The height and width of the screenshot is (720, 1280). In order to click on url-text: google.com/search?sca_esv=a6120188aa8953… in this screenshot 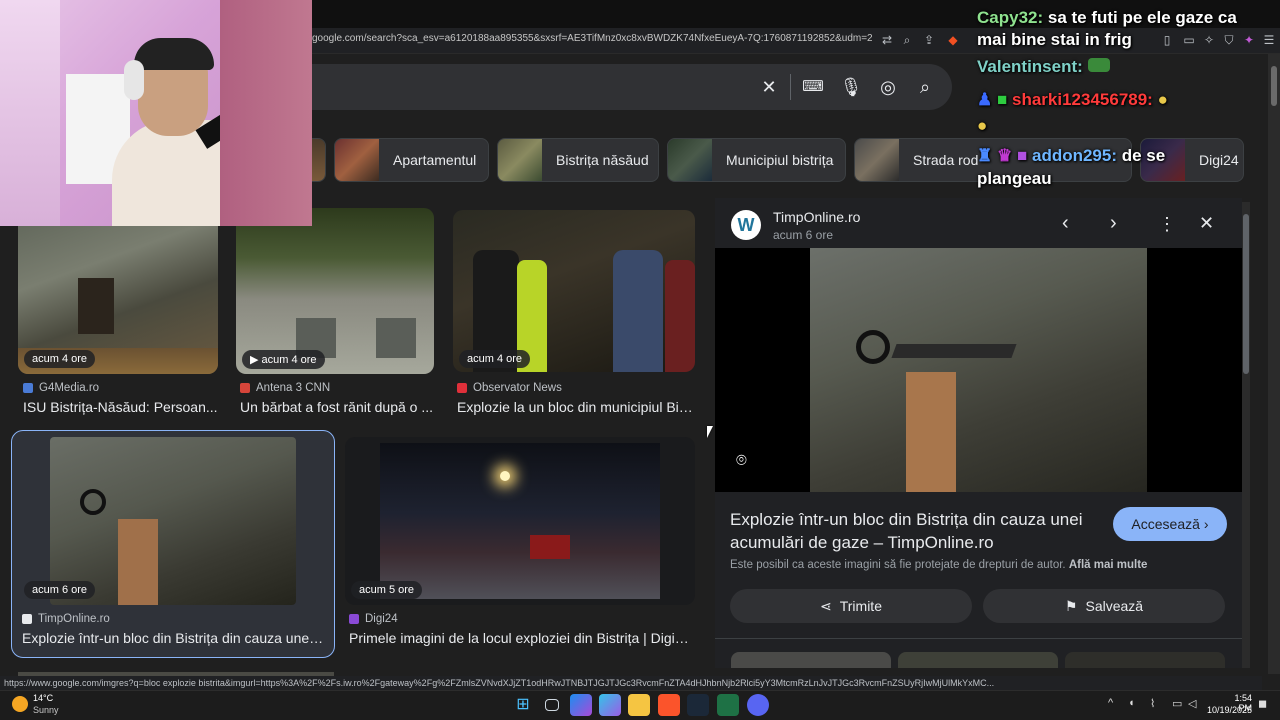, I will do `click(592, 41)`.